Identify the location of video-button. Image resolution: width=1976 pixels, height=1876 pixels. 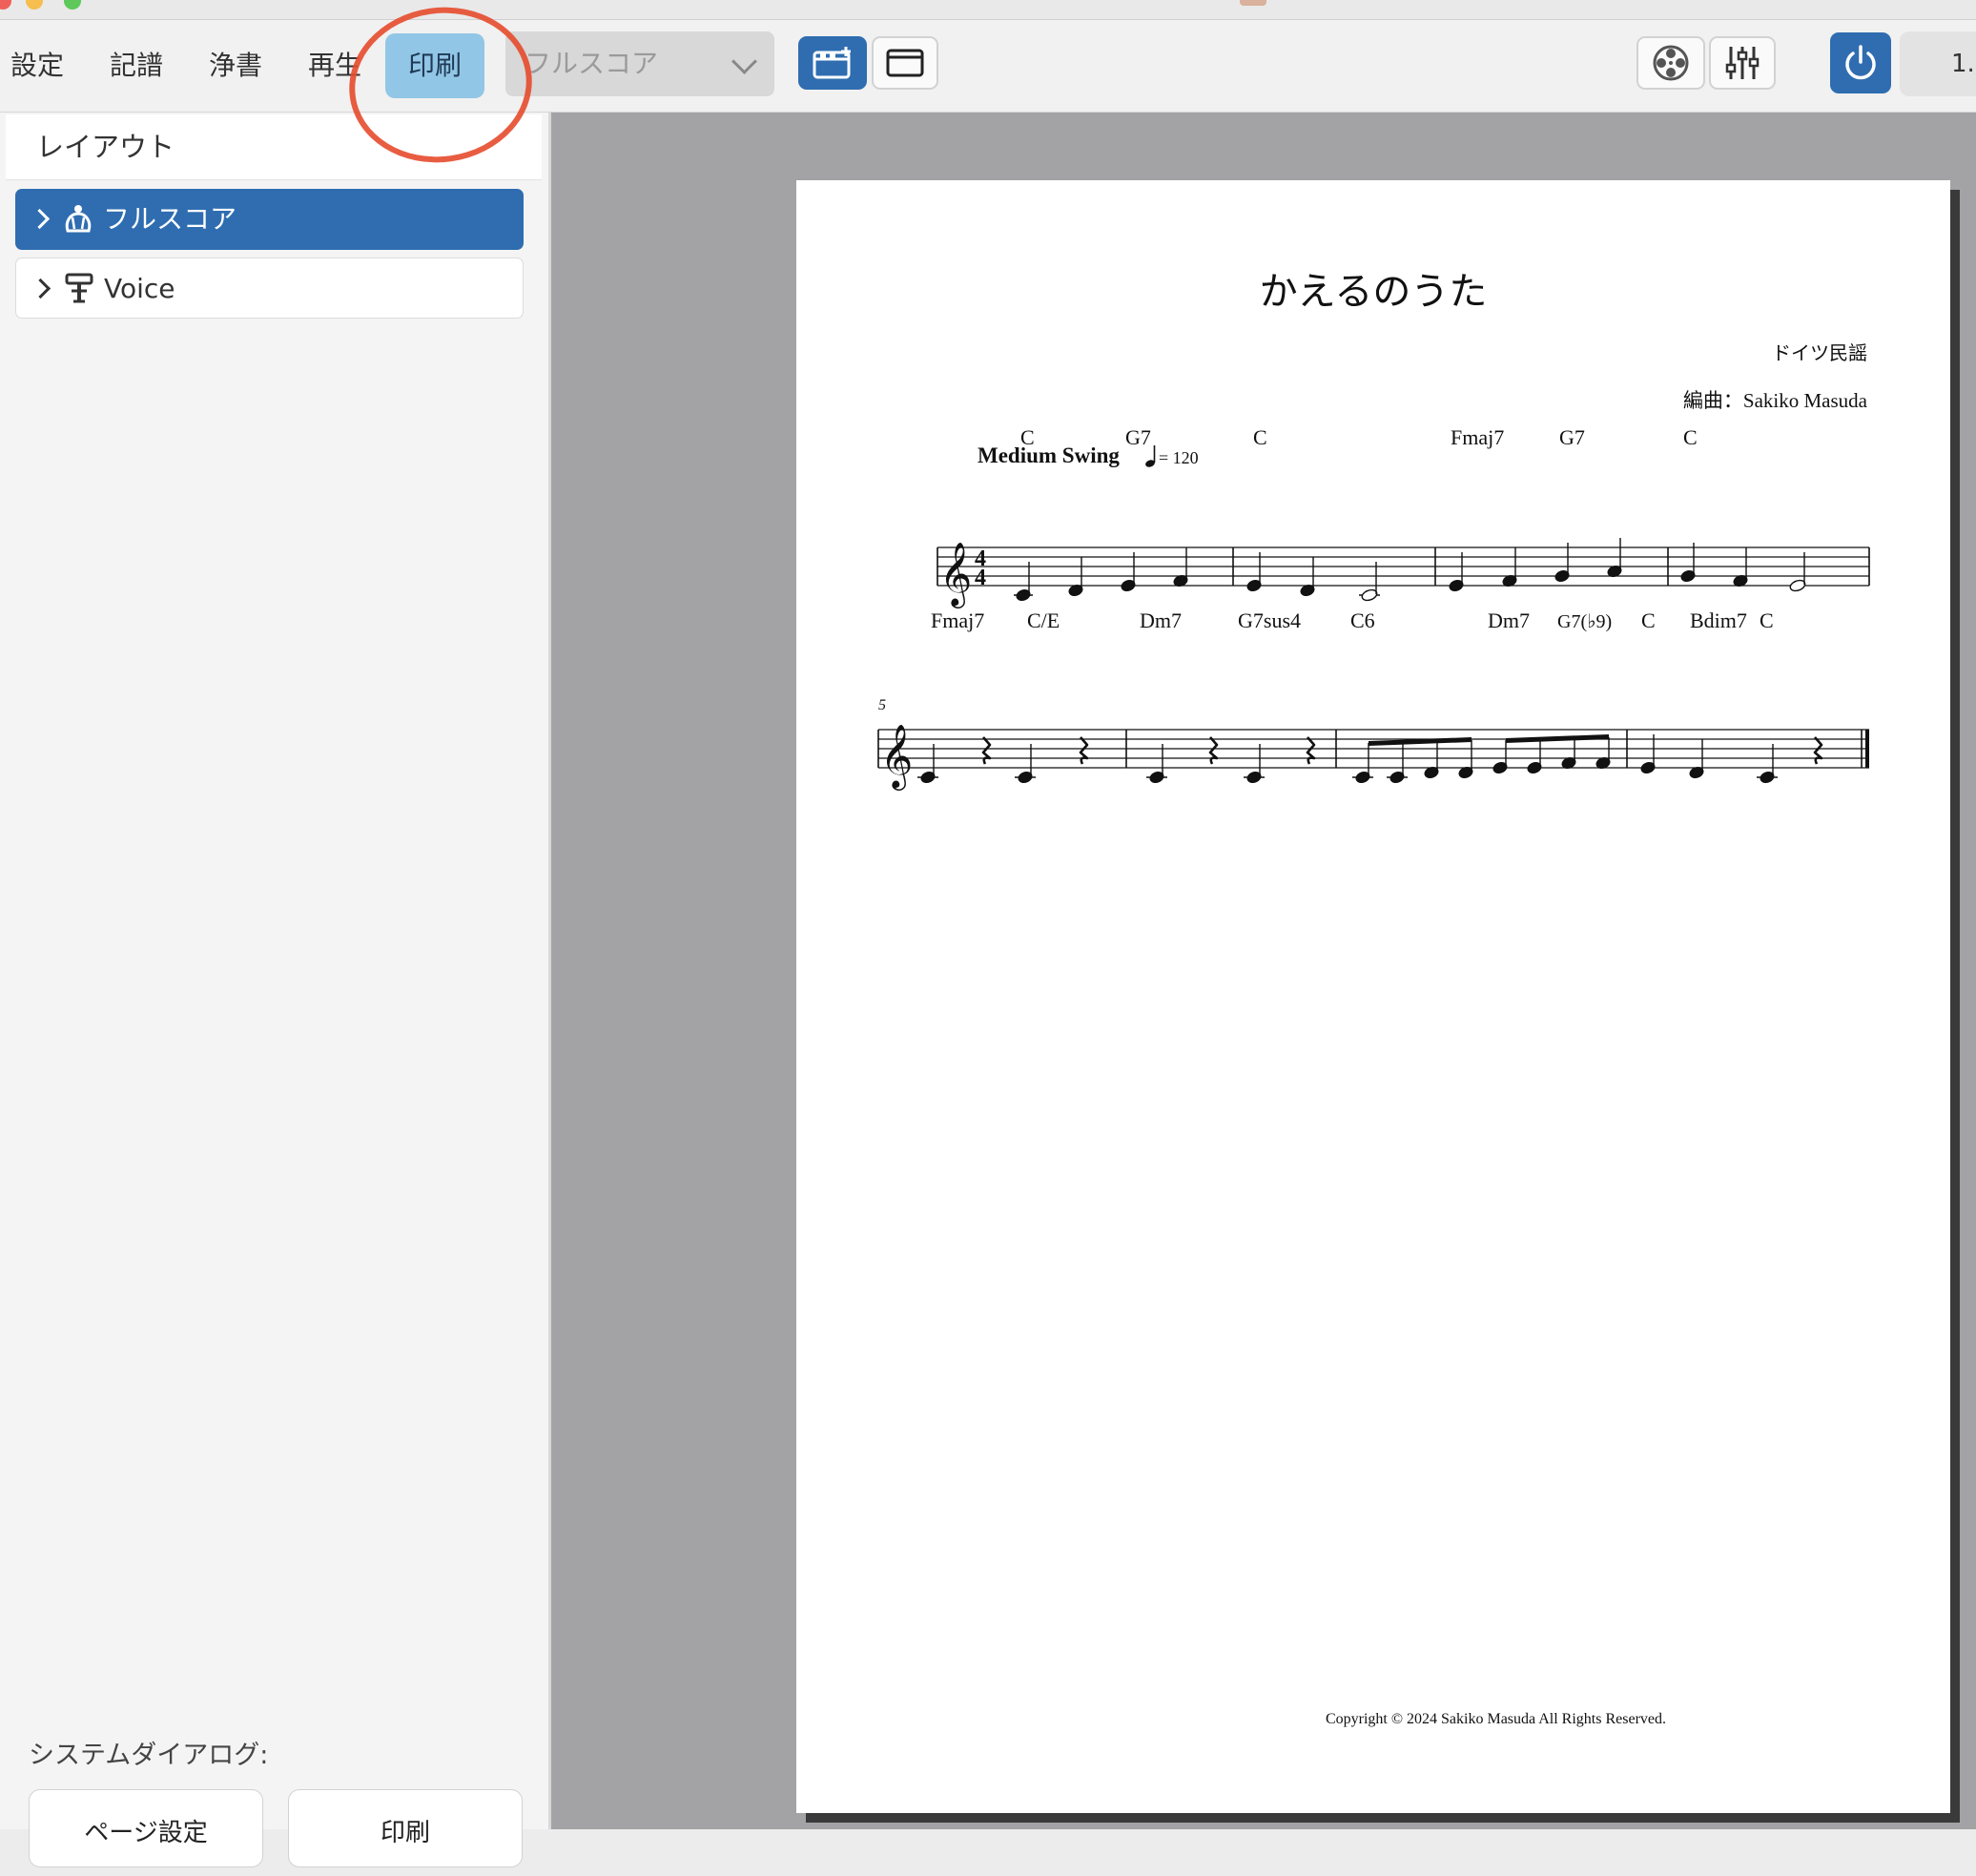
(1670, 63).